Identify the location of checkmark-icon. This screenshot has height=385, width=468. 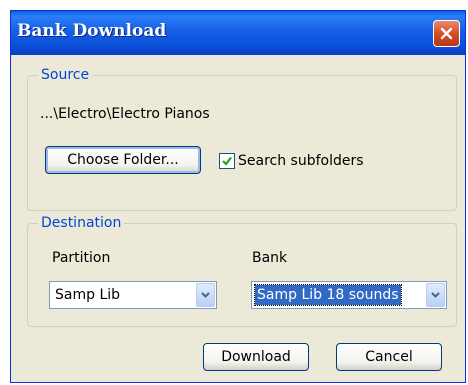
(227, 161).